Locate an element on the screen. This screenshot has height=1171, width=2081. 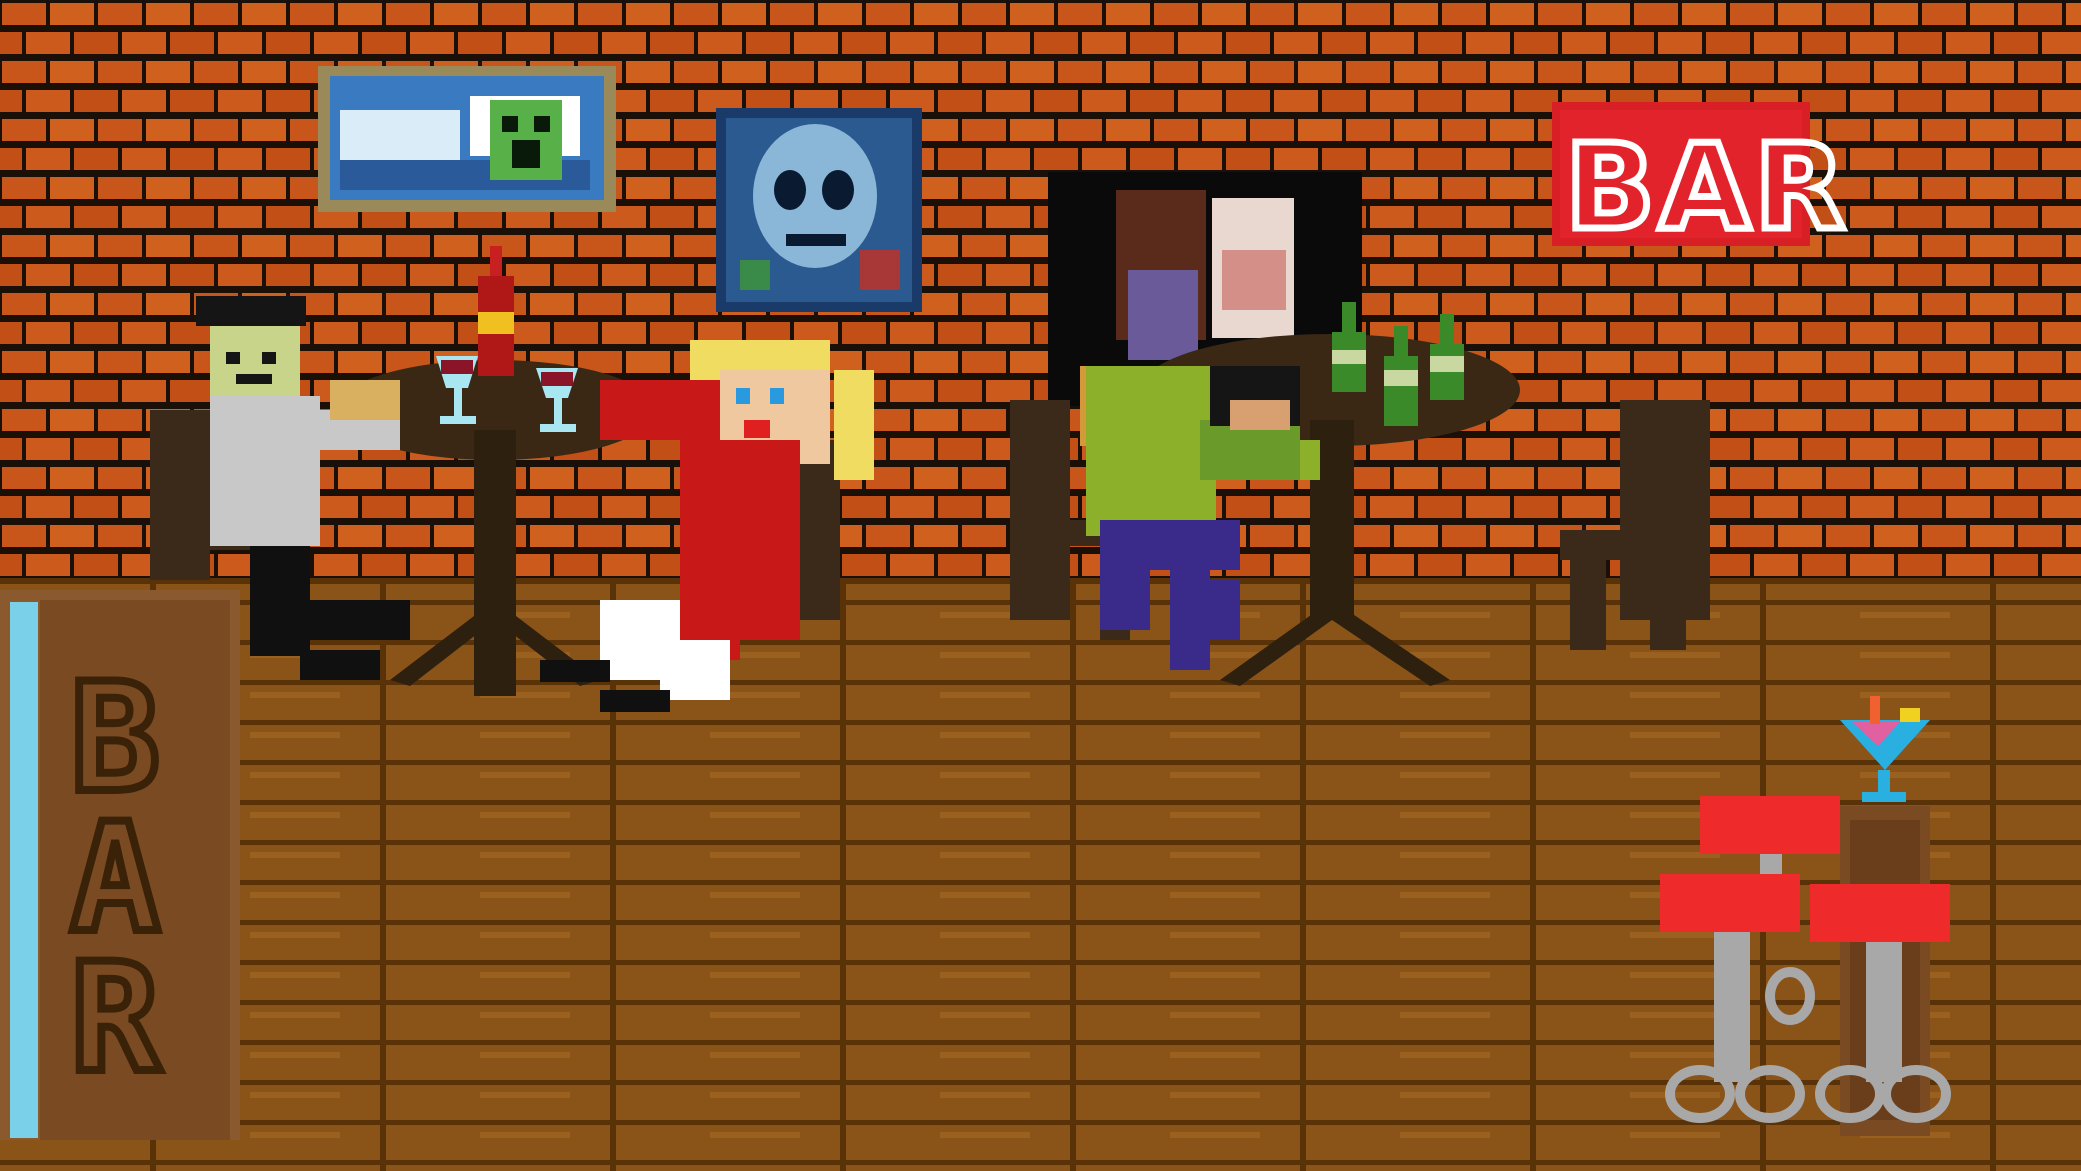
bar-counter: B A R is located at coordinates (120, 865).